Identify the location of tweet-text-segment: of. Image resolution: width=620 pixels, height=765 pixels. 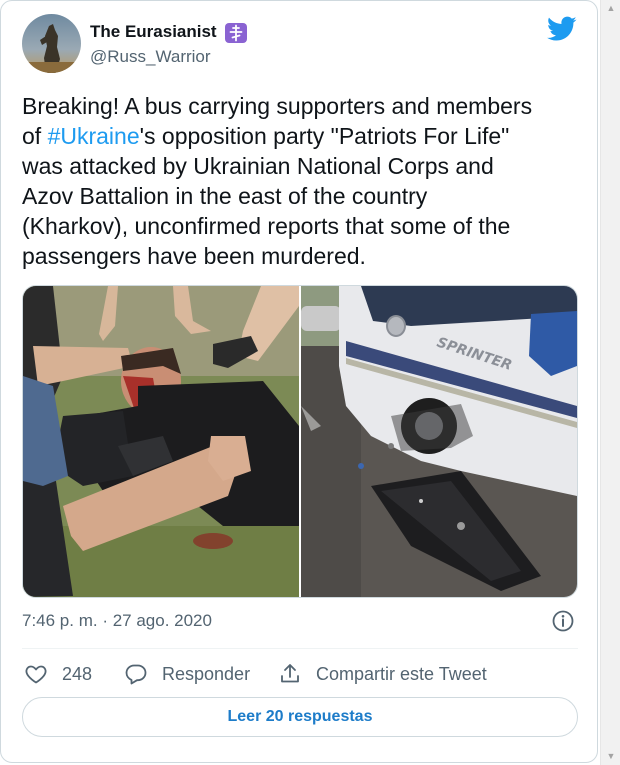
(35, 136).